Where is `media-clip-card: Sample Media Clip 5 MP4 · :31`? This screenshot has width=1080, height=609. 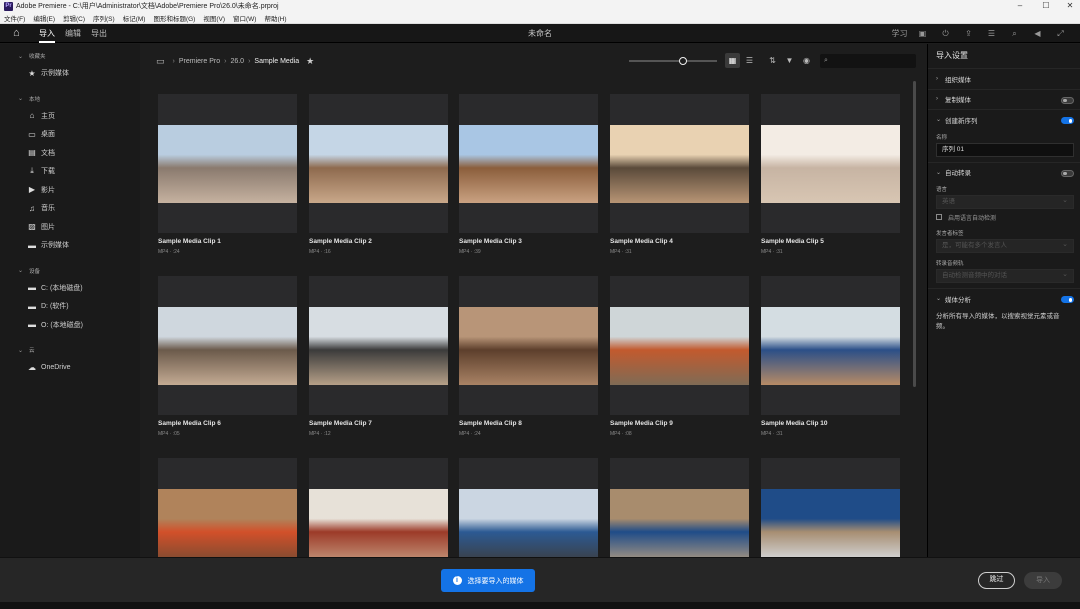
media-clip-card: Sample Media Clip 5 MP4 · :31 is located at coordinates (830, 174).